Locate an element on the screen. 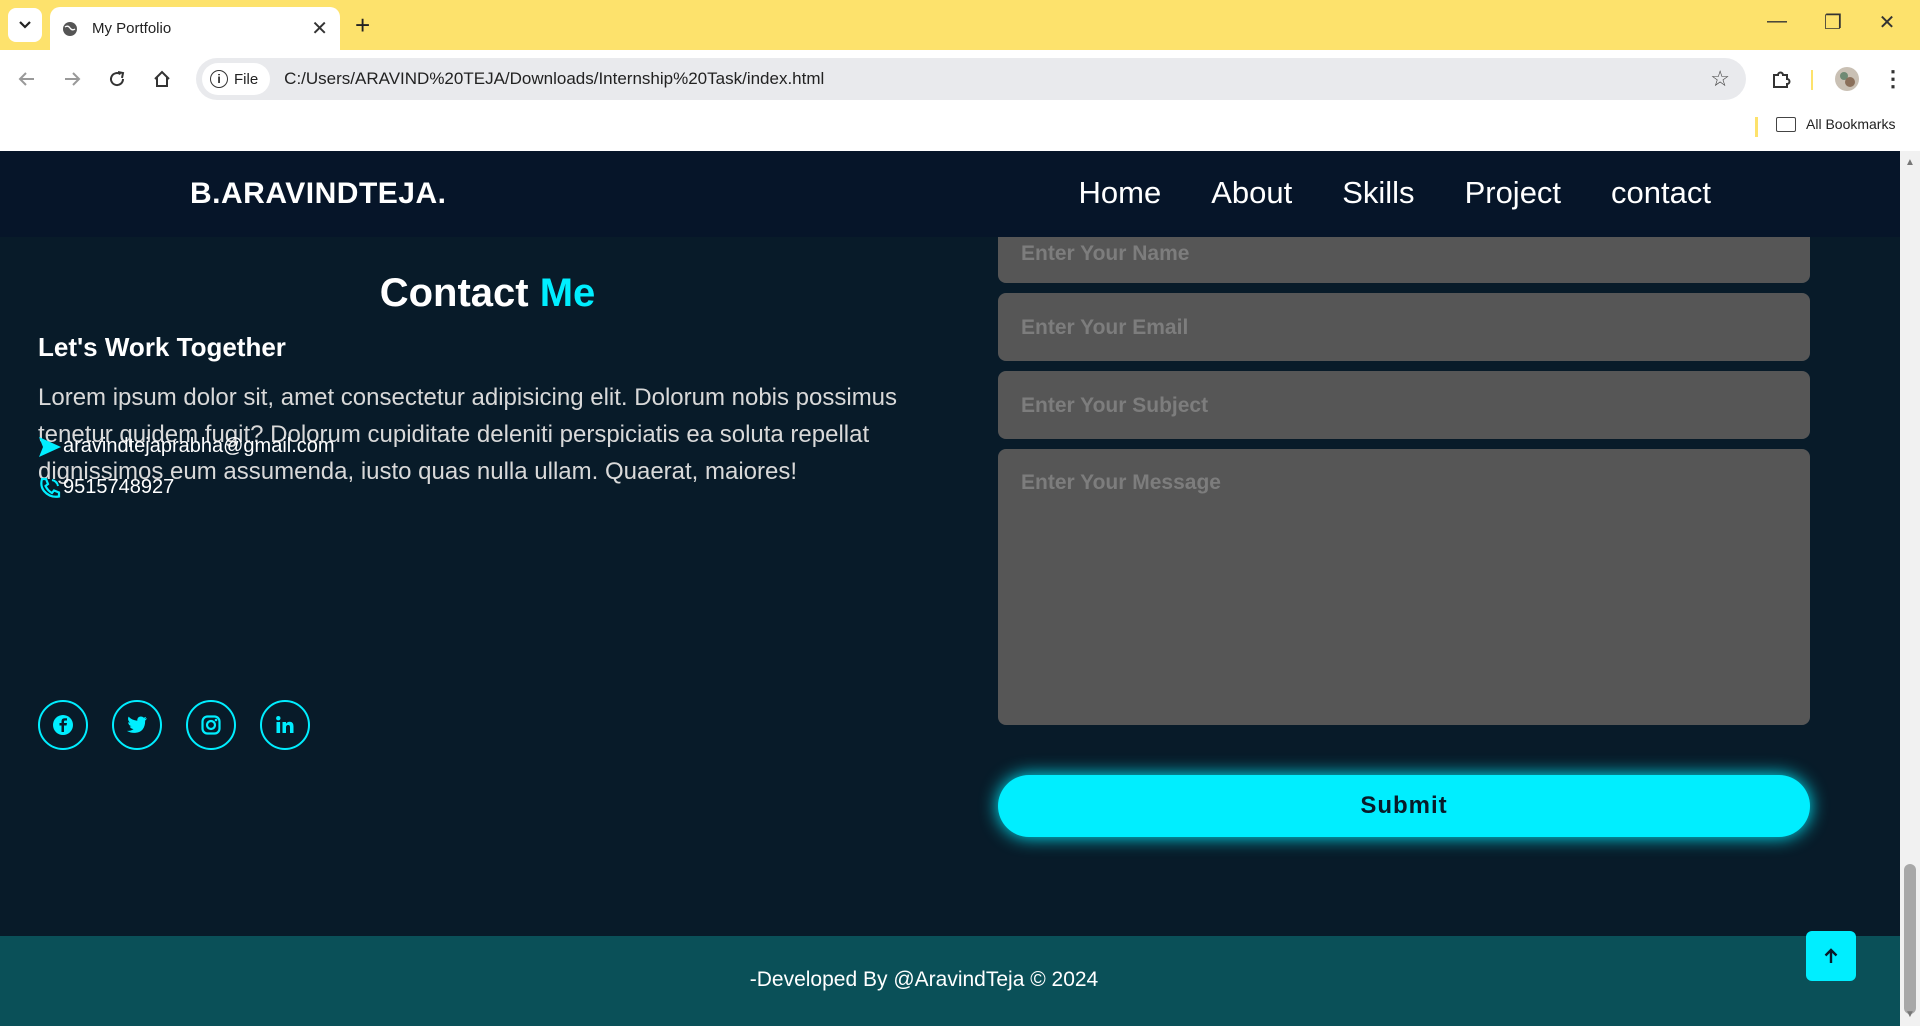 Image resolution: width=1920 pixels, height=1026 pixels. twitter-link is located at coordinates (137, 725).